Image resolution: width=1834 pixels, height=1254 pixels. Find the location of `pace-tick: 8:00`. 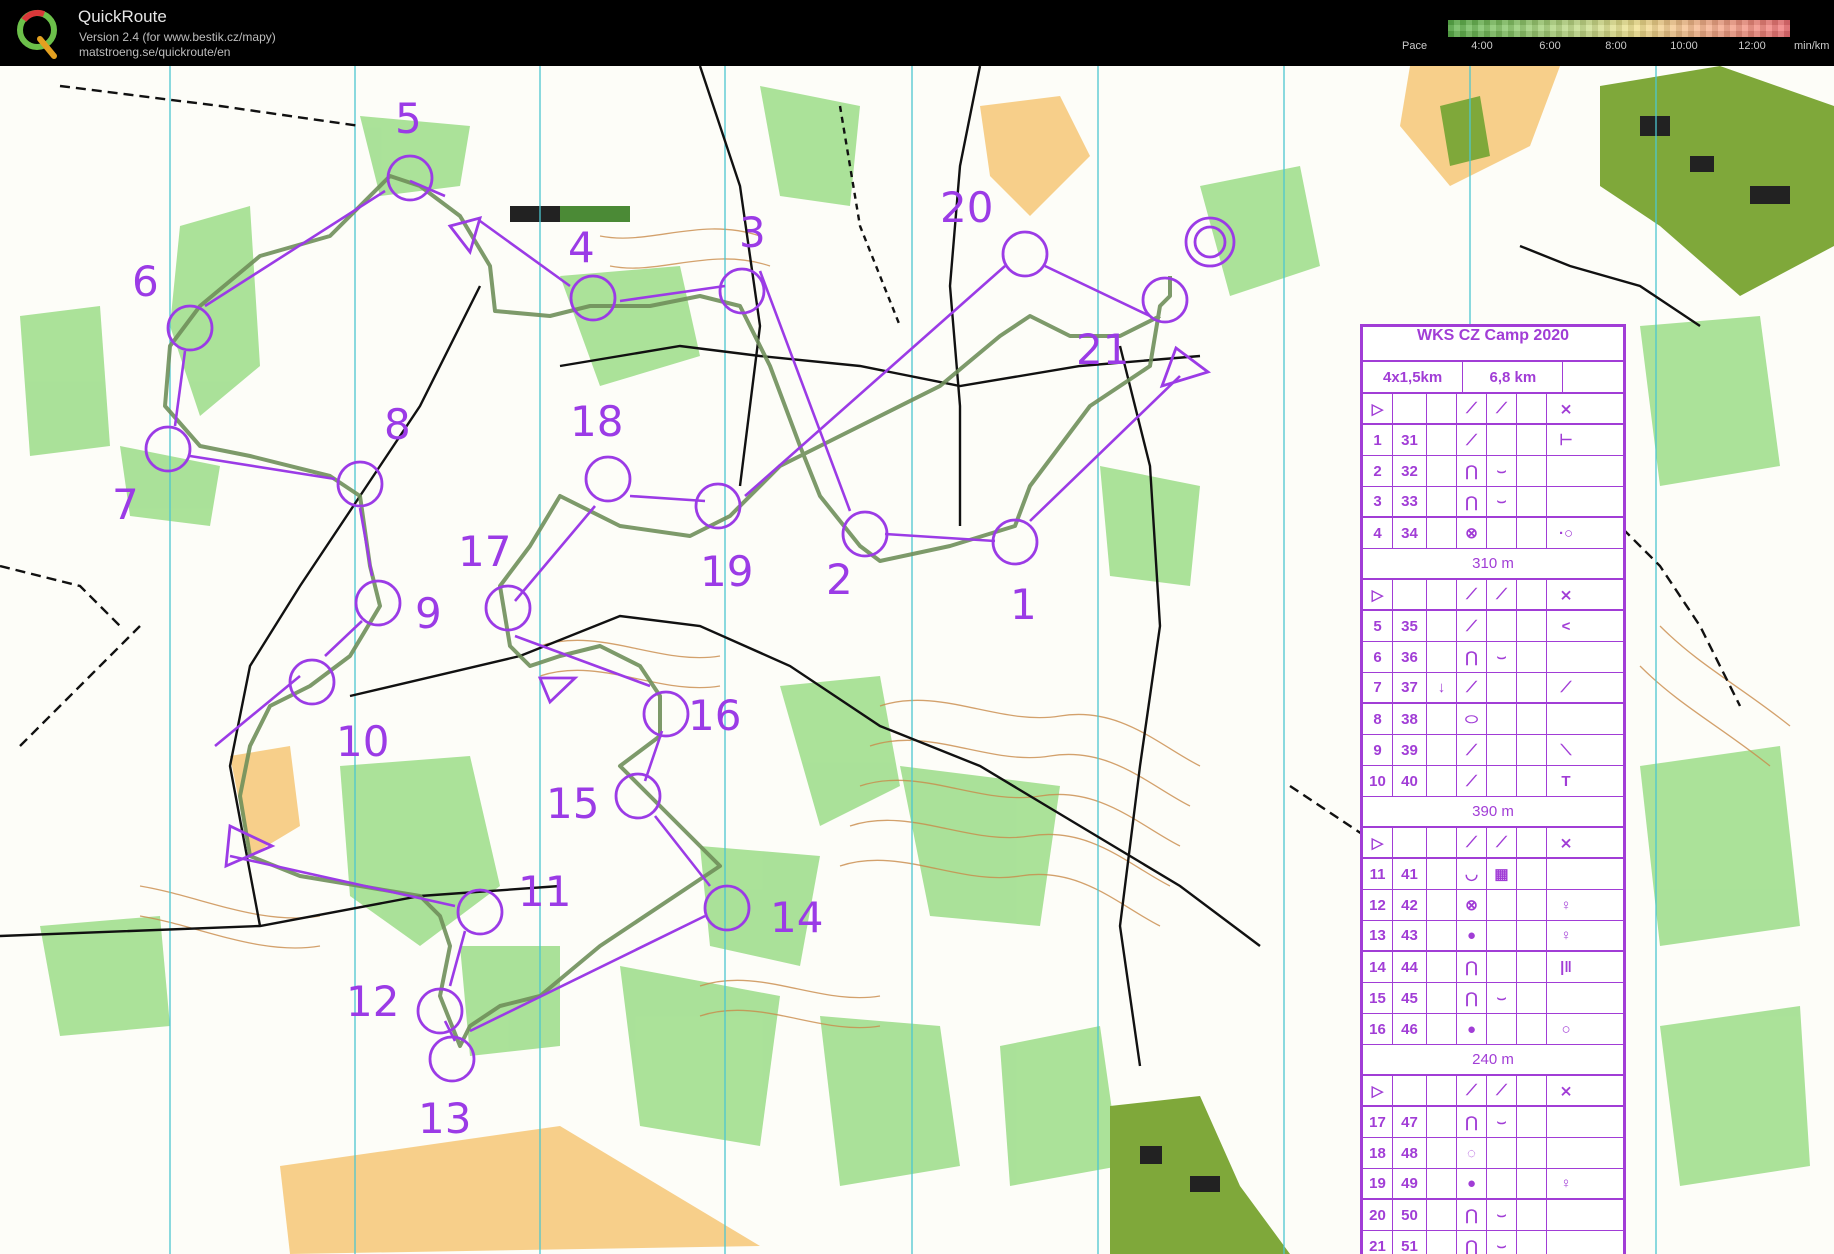

pace-tick: 8:00 is located at coordinates (1616, 46).